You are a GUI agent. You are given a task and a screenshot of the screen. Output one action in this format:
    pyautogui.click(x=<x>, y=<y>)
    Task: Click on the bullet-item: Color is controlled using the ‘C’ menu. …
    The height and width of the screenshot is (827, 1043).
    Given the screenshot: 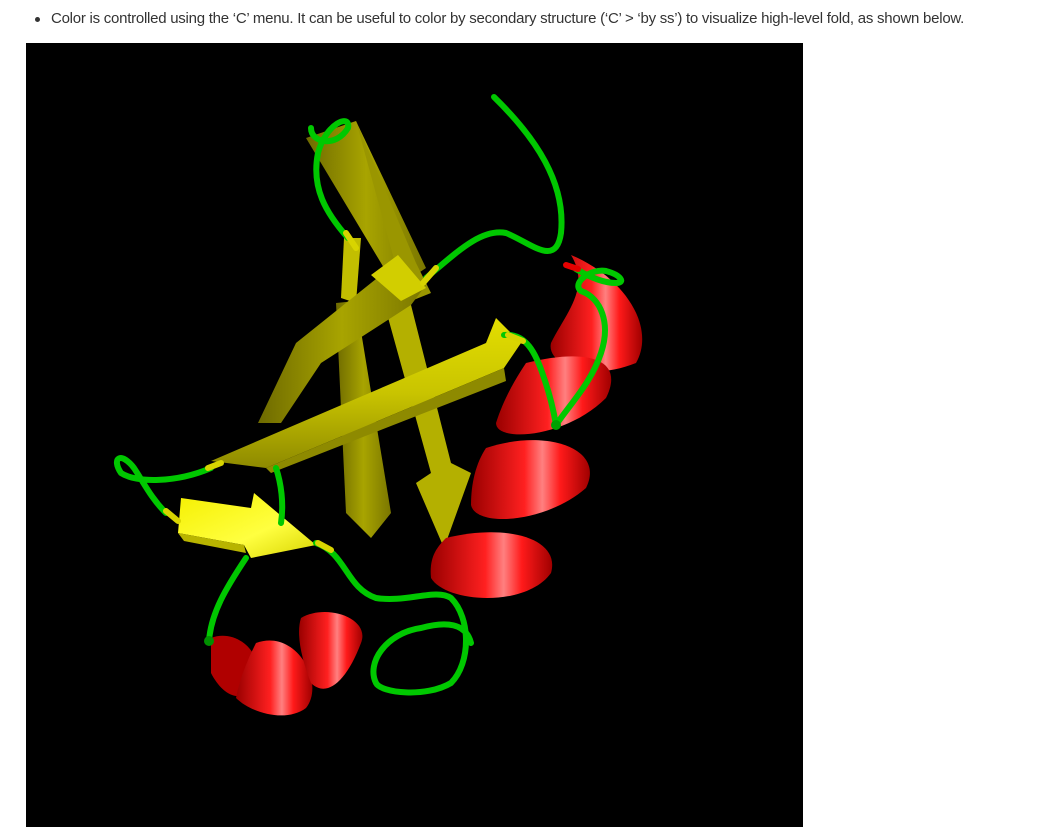 What is the action you would take?
    pyautogui.click(x=521, y=14)
    